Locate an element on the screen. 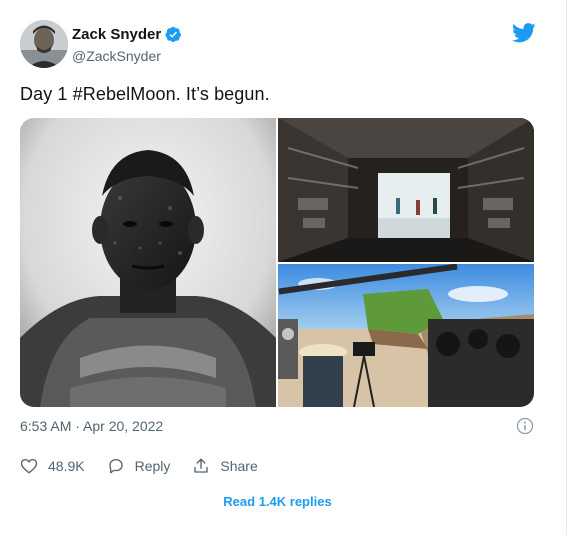 The height and width of the screenshot is (535, 567). tweet-actions: 48.9K Reply Share is located at coordinates (150, 466).